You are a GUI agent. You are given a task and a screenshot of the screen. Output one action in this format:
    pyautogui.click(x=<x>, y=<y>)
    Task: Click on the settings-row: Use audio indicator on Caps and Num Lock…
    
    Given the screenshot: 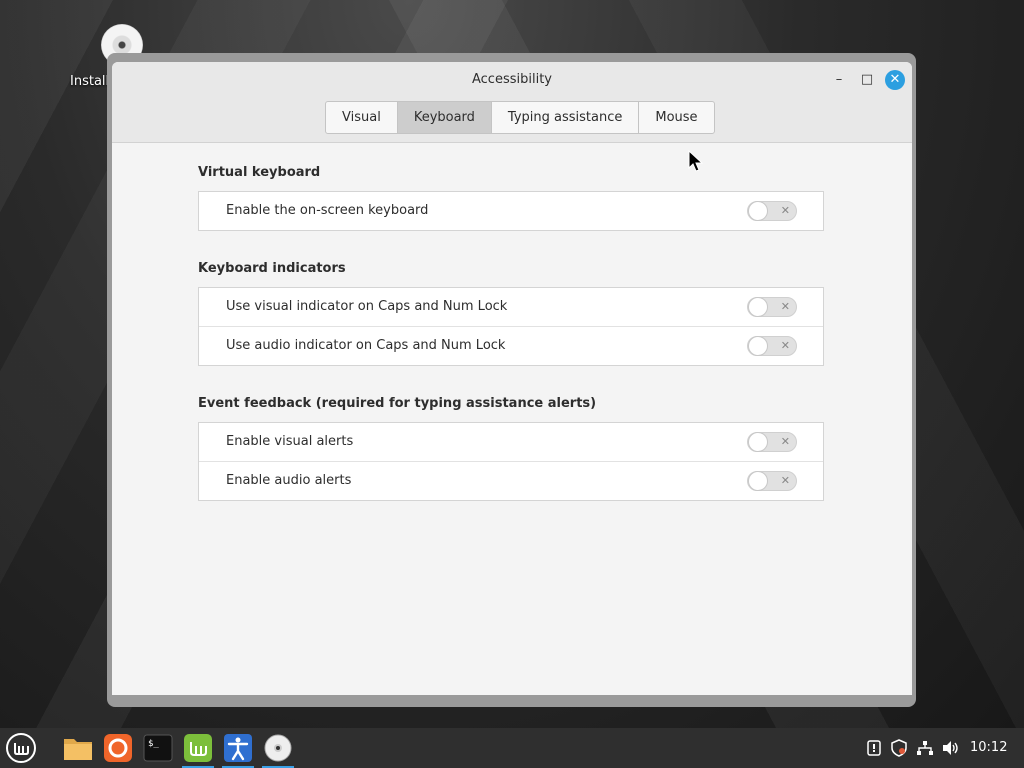 What is the action you would take?
    pyautogui.click(x=511, y=346)
    